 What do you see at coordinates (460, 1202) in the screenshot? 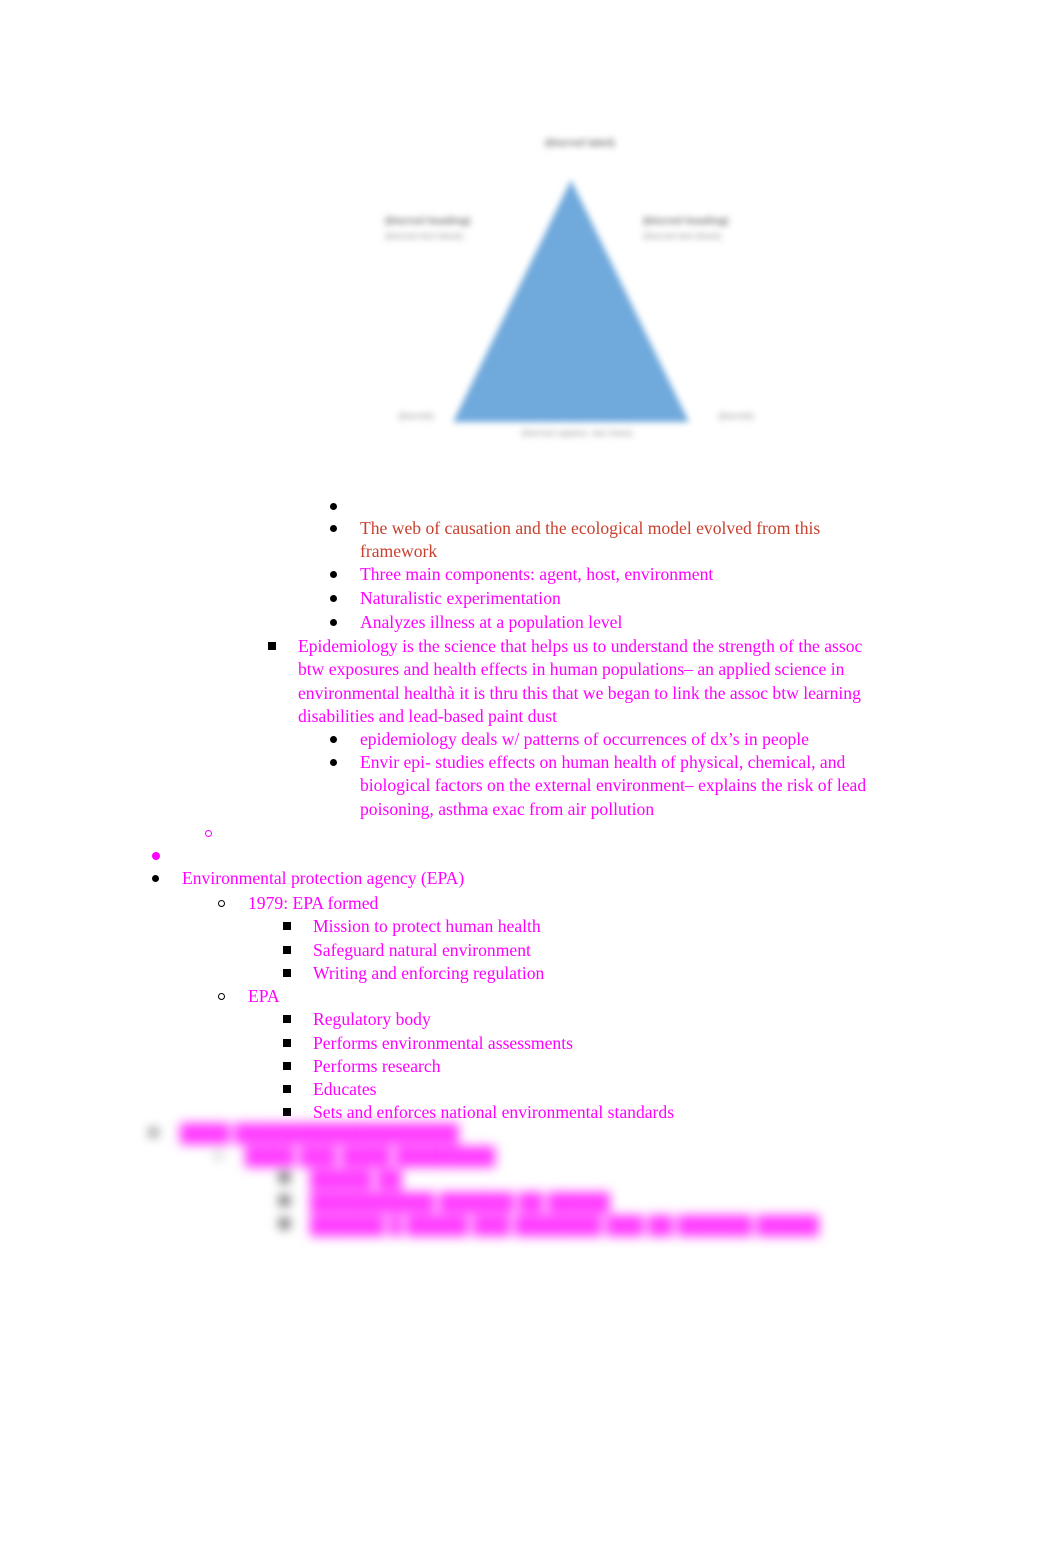
I see `list-item-label: ██████████ ██████ ██ █████` at bounding box center [460, 1202].